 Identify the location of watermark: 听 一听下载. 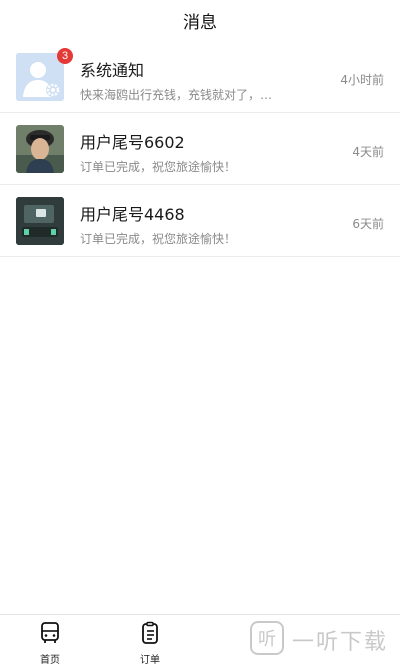
(319, 640).